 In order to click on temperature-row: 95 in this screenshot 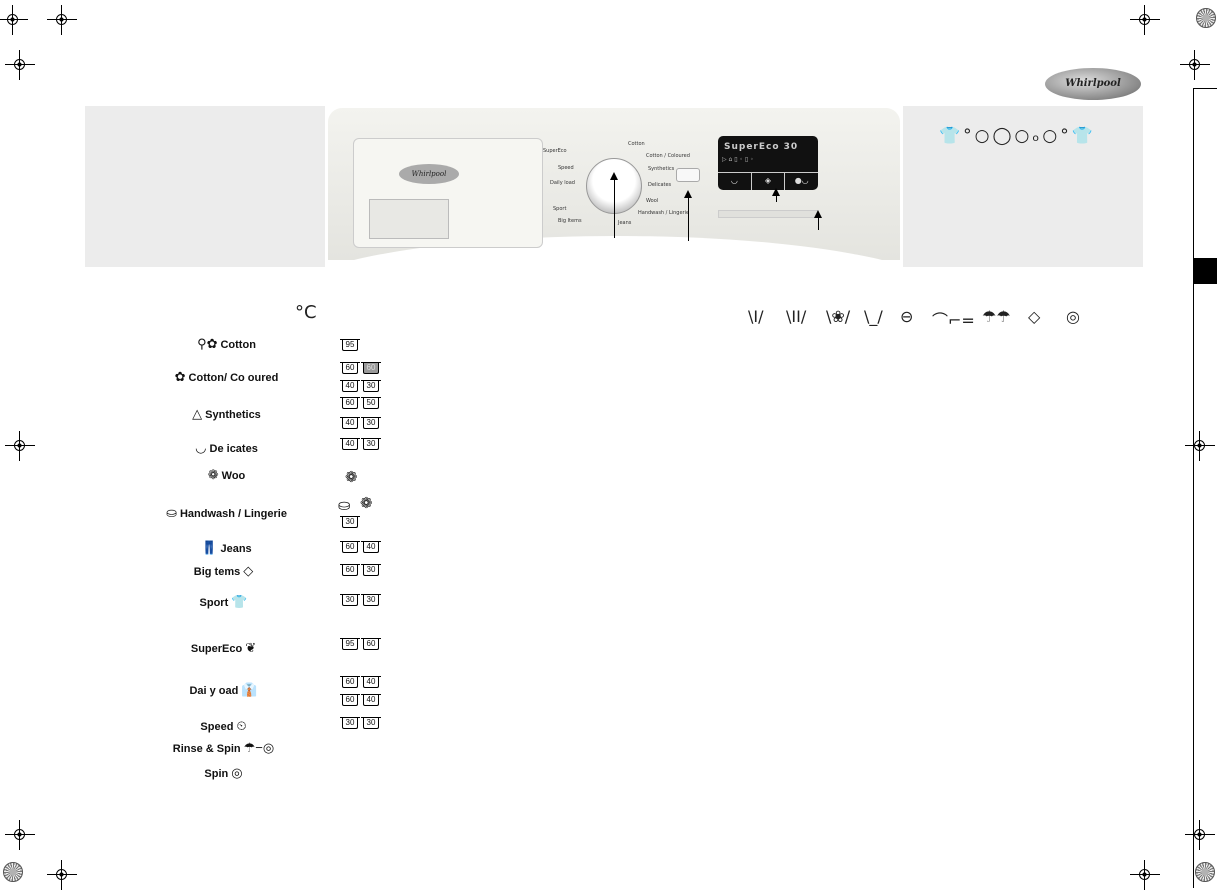, I will do `click(350, 345)`.